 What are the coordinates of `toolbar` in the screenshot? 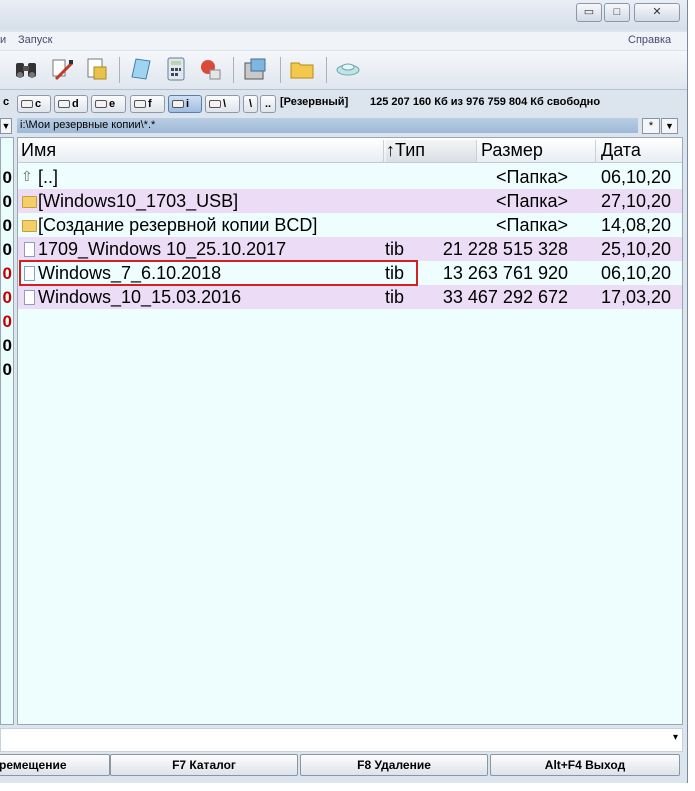 It's located at (343, 70).